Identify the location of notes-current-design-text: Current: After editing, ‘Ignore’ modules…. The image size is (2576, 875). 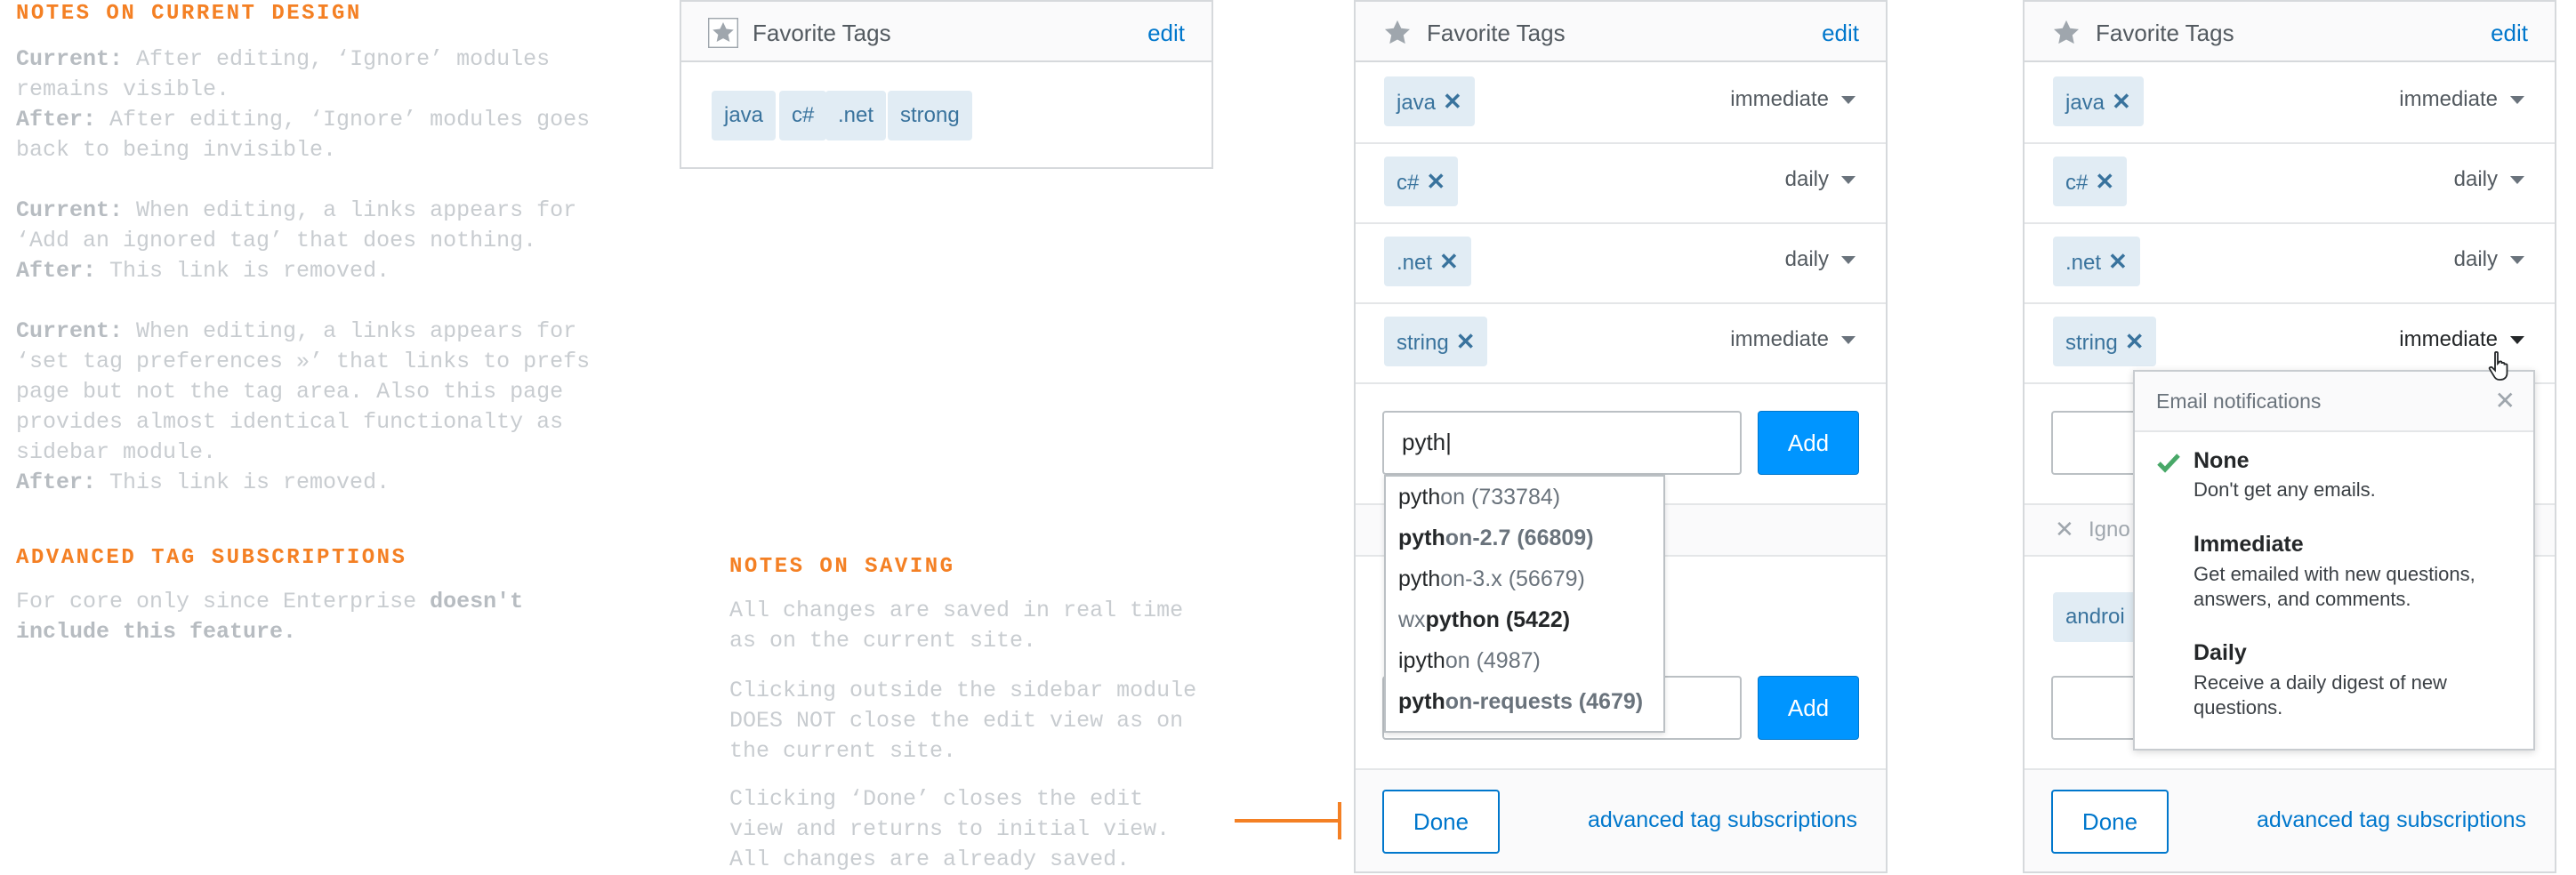
(303, 271).